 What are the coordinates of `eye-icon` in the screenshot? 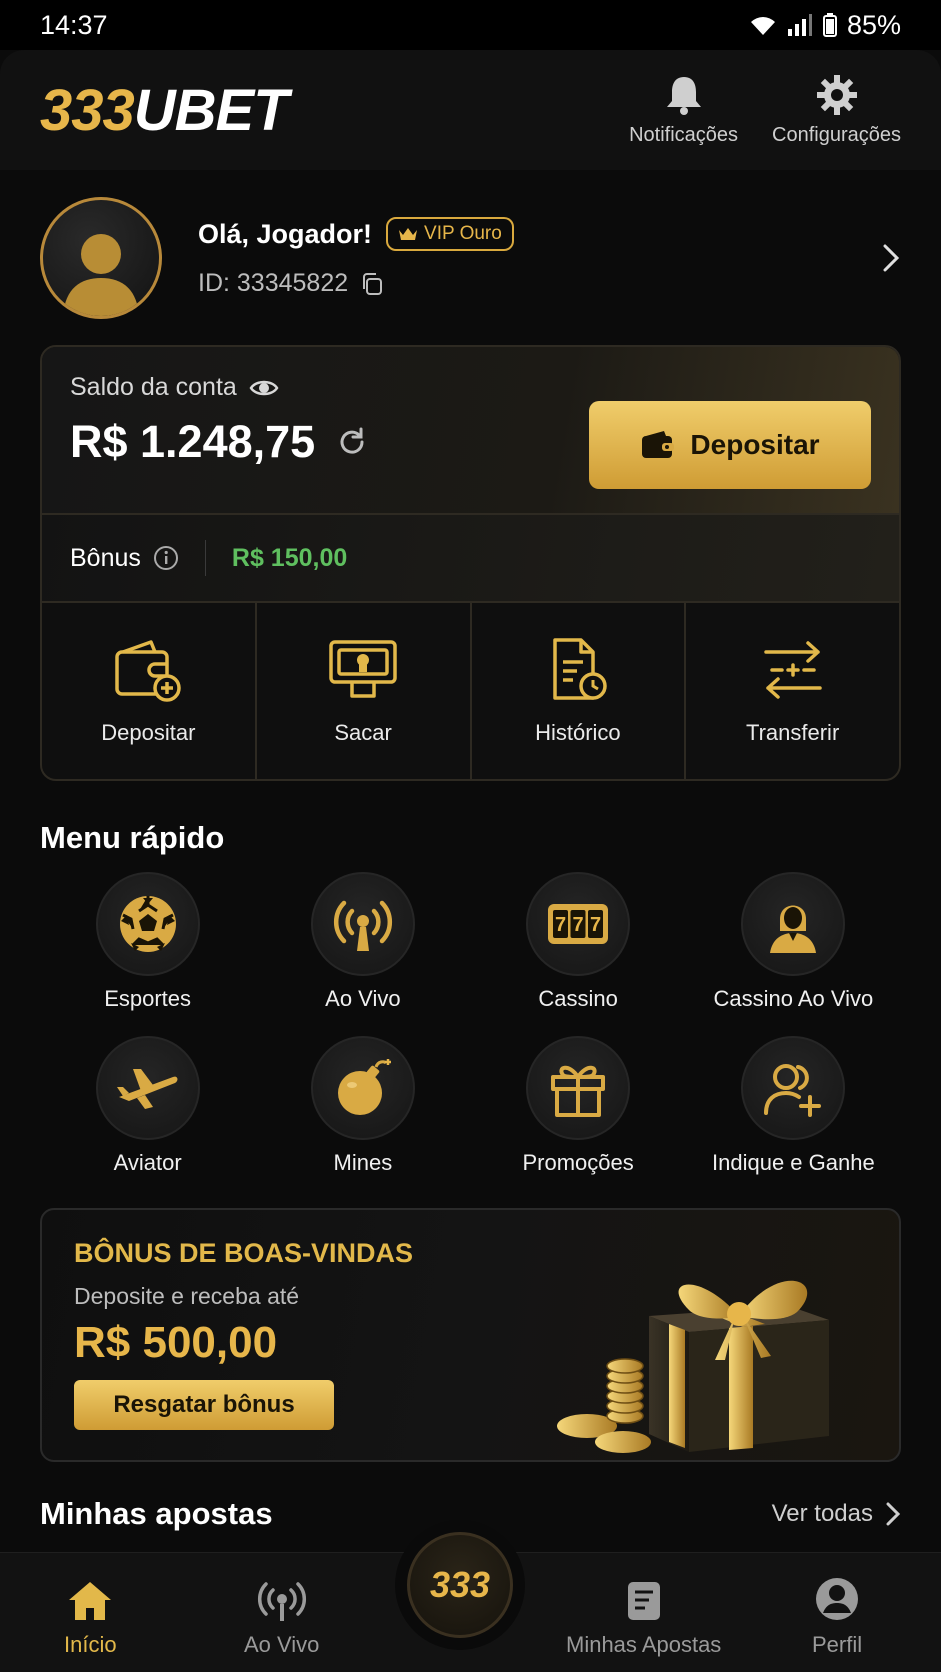 It's located at (264, 388).